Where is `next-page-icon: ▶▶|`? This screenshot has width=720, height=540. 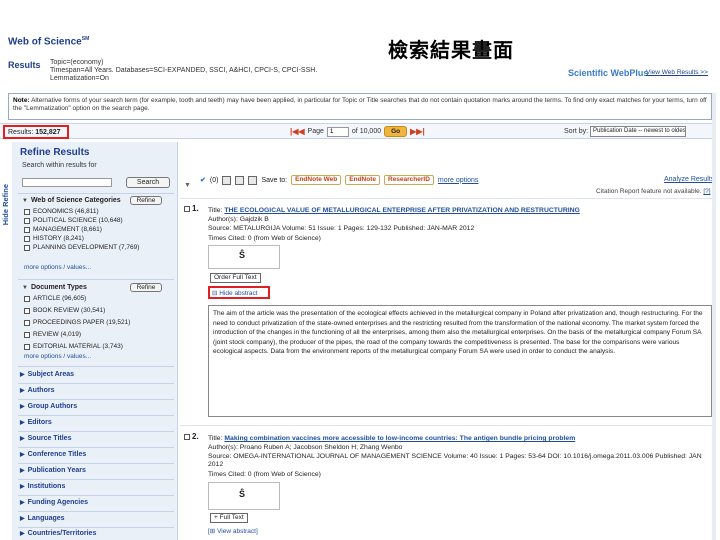
next-page-icon: ▶▶| is located at coordinates (417, 131).